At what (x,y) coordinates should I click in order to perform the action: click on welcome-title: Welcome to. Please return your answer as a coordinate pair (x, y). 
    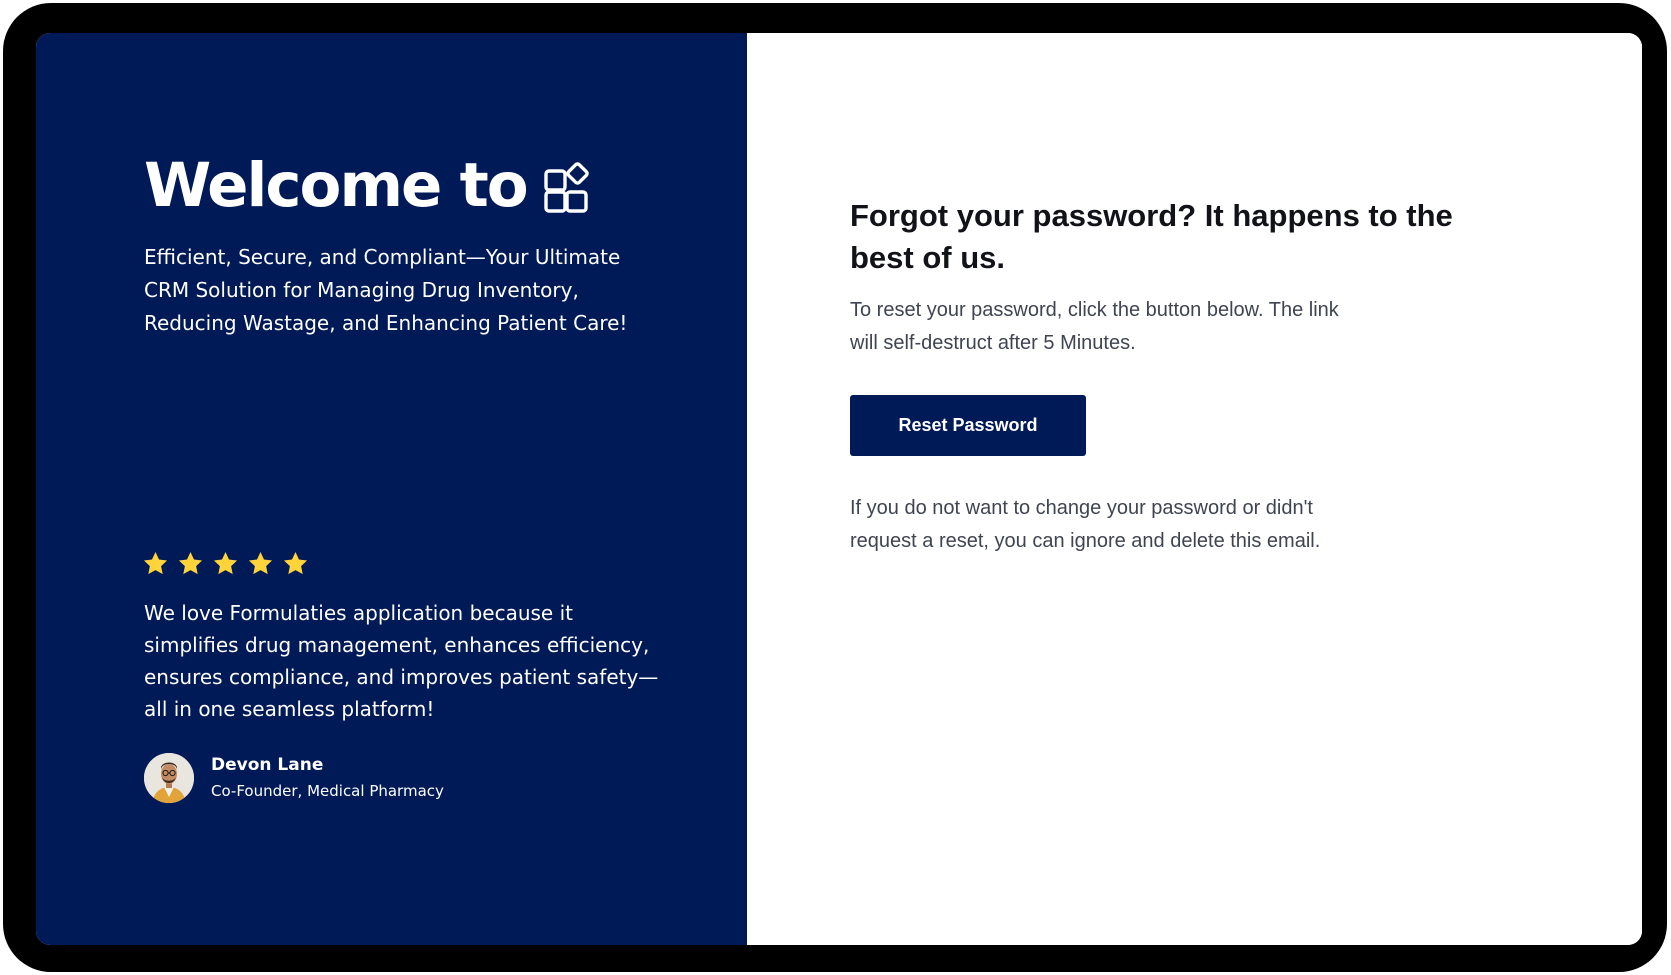
    Looking at the image, I should click on (336, 185).